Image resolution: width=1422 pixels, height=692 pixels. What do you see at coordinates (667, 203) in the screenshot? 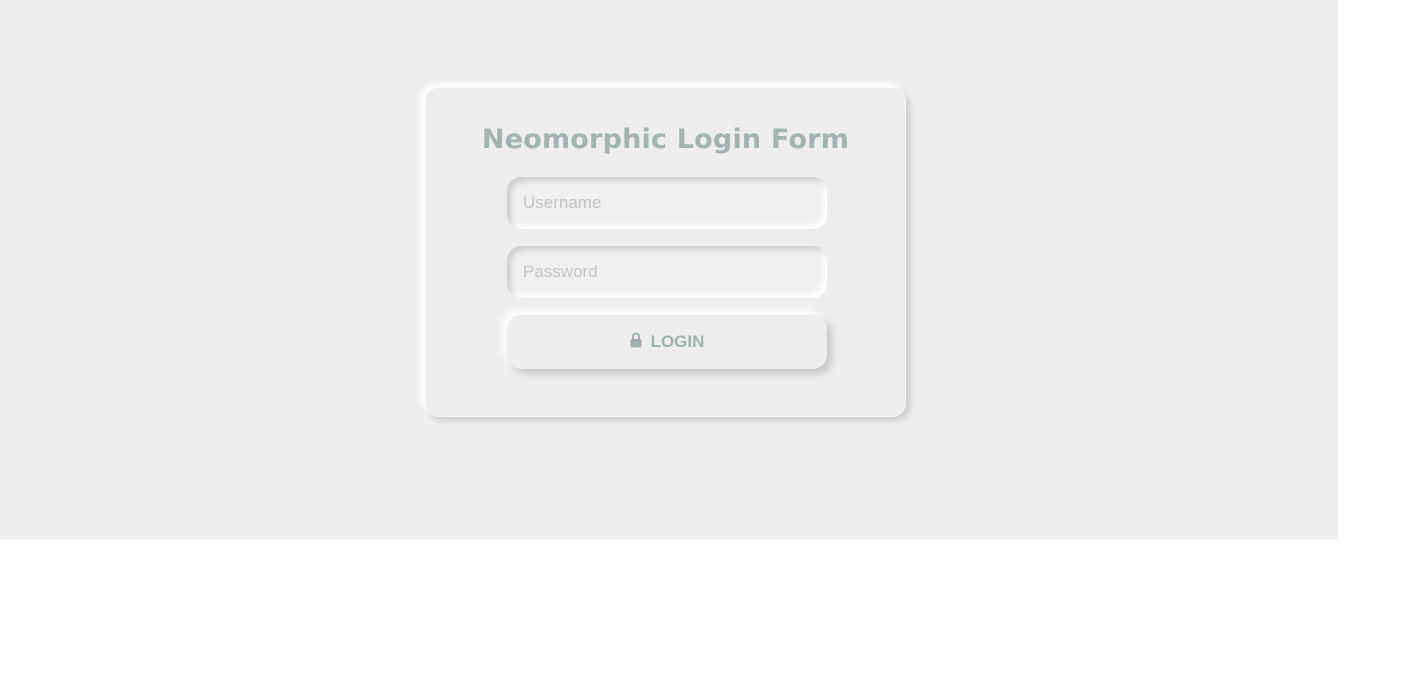
I see `username-input` at bounding box center [667, 203].